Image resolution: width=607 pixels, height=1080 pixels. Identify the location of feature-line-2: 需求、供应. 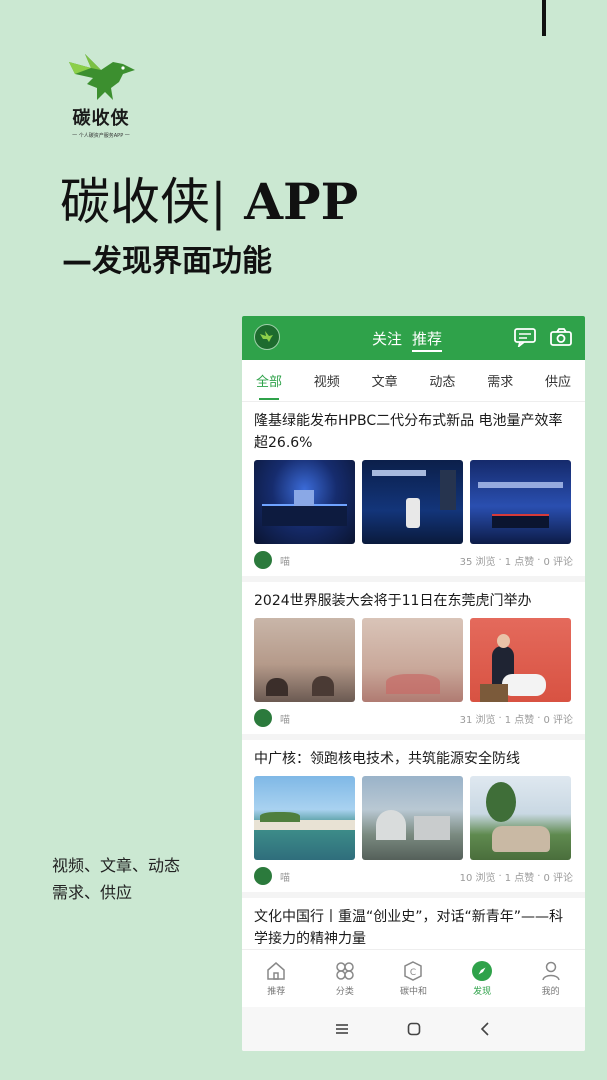
(92, 892).